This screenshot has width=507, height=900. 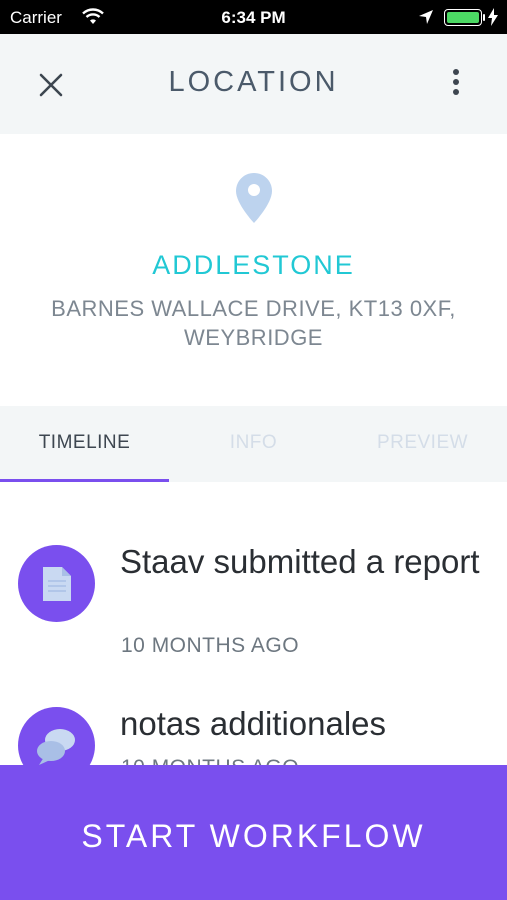 I want to click on document-icon, so click(x=57, y=584).